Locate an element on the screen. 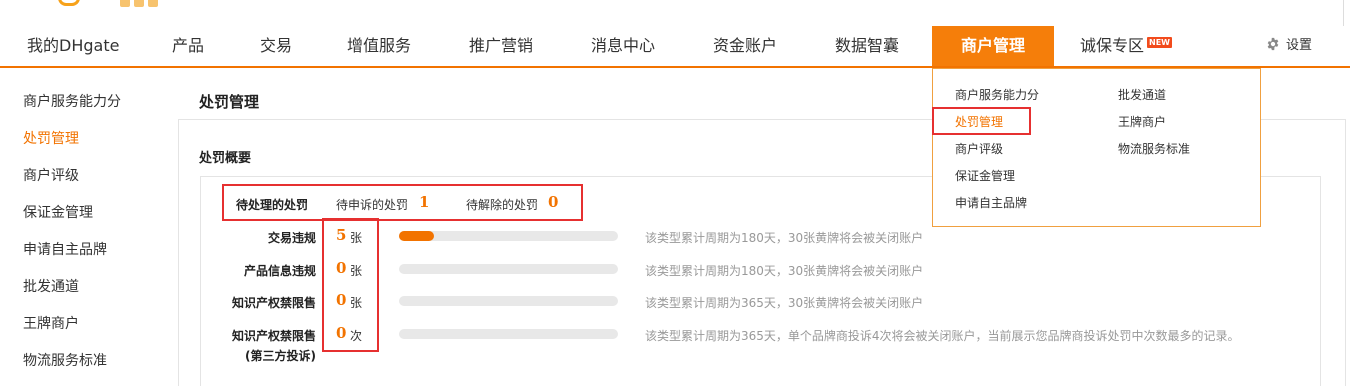 The height and width of the screenshot is (386, 1350). nav-funds-account: 资金账户 is located at coordinates (745, 46).